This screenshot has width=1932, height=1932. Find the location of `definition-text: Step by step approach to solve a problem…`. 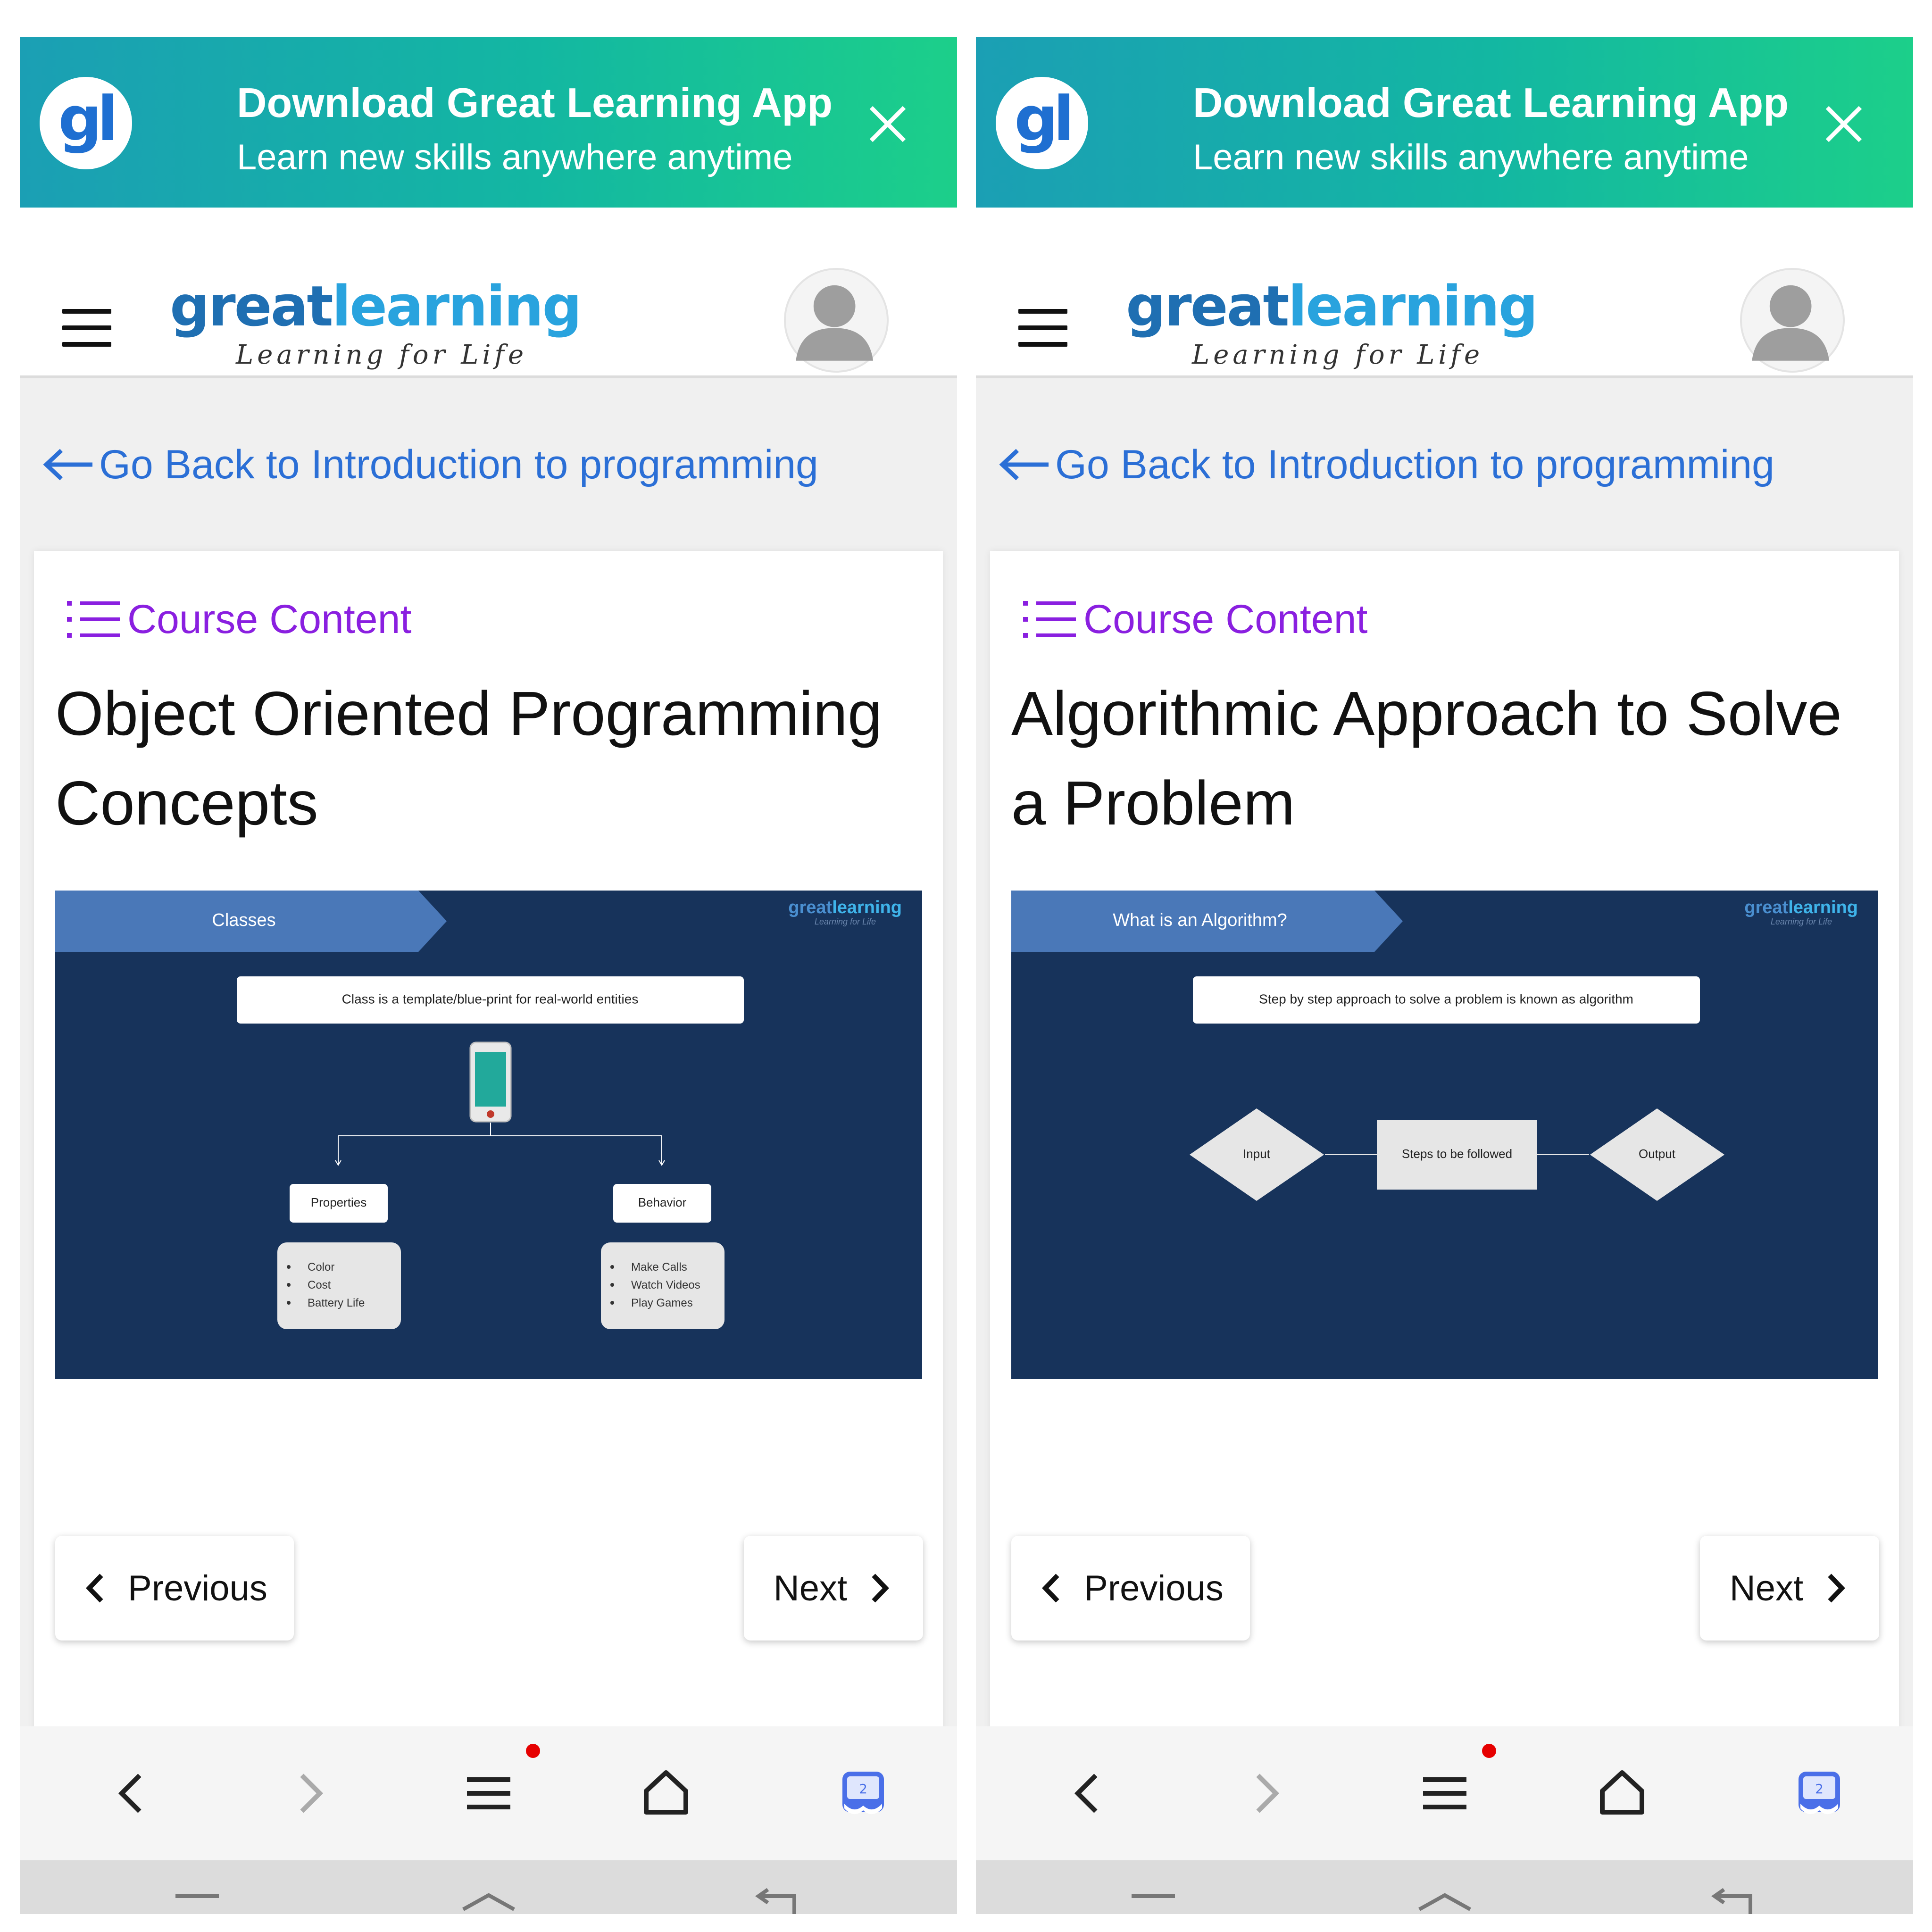

definition-text: Step by step approach to solve a problem… is located at coordinates (1446, 998).